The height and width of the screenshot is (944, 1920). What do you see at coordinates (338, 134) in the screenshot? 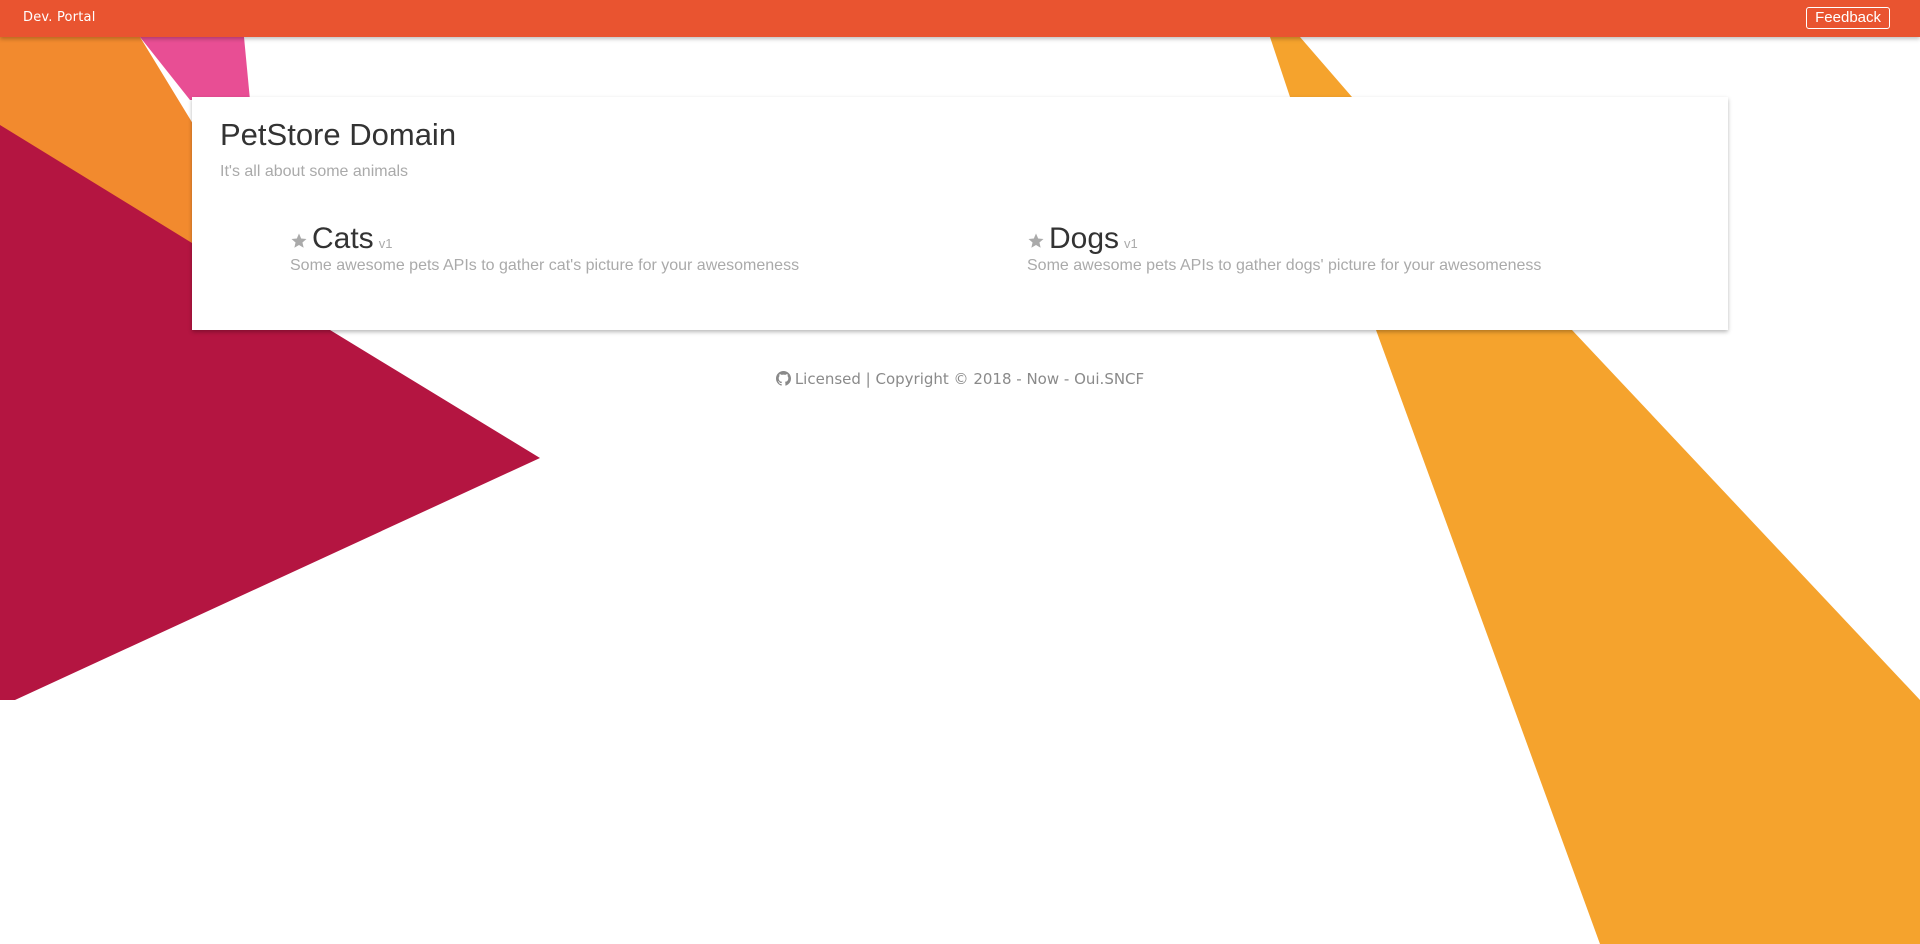
I see `domain-title: PetStore Domain` at bounding box center [338, 134].